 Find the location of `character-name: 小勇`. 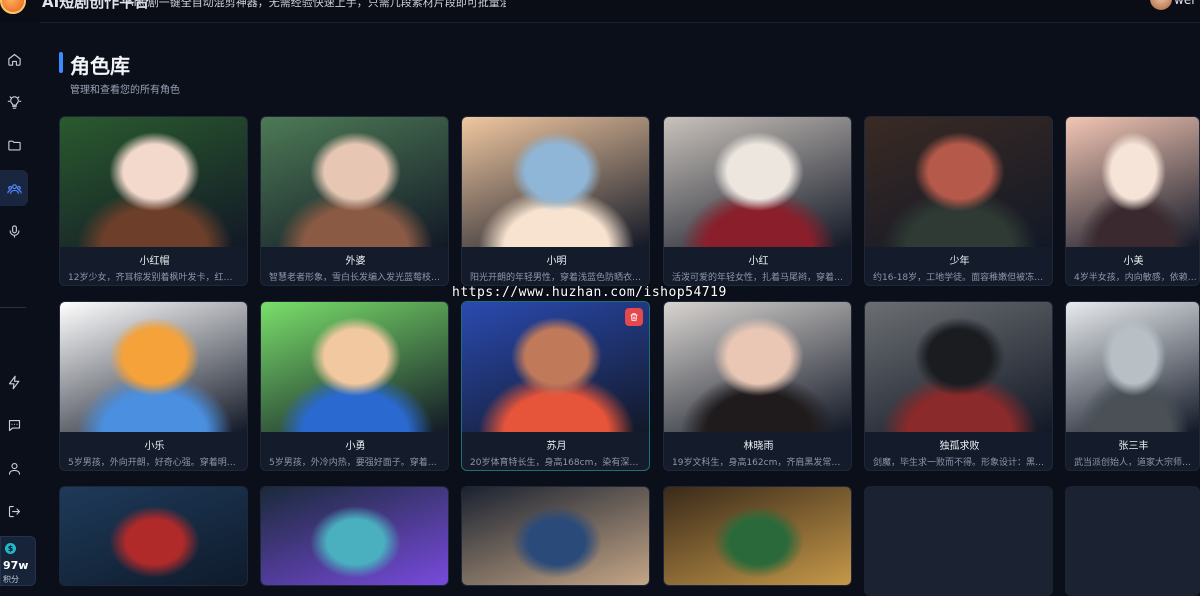

character-name: 小勇 is located at coordinates (355, 446).